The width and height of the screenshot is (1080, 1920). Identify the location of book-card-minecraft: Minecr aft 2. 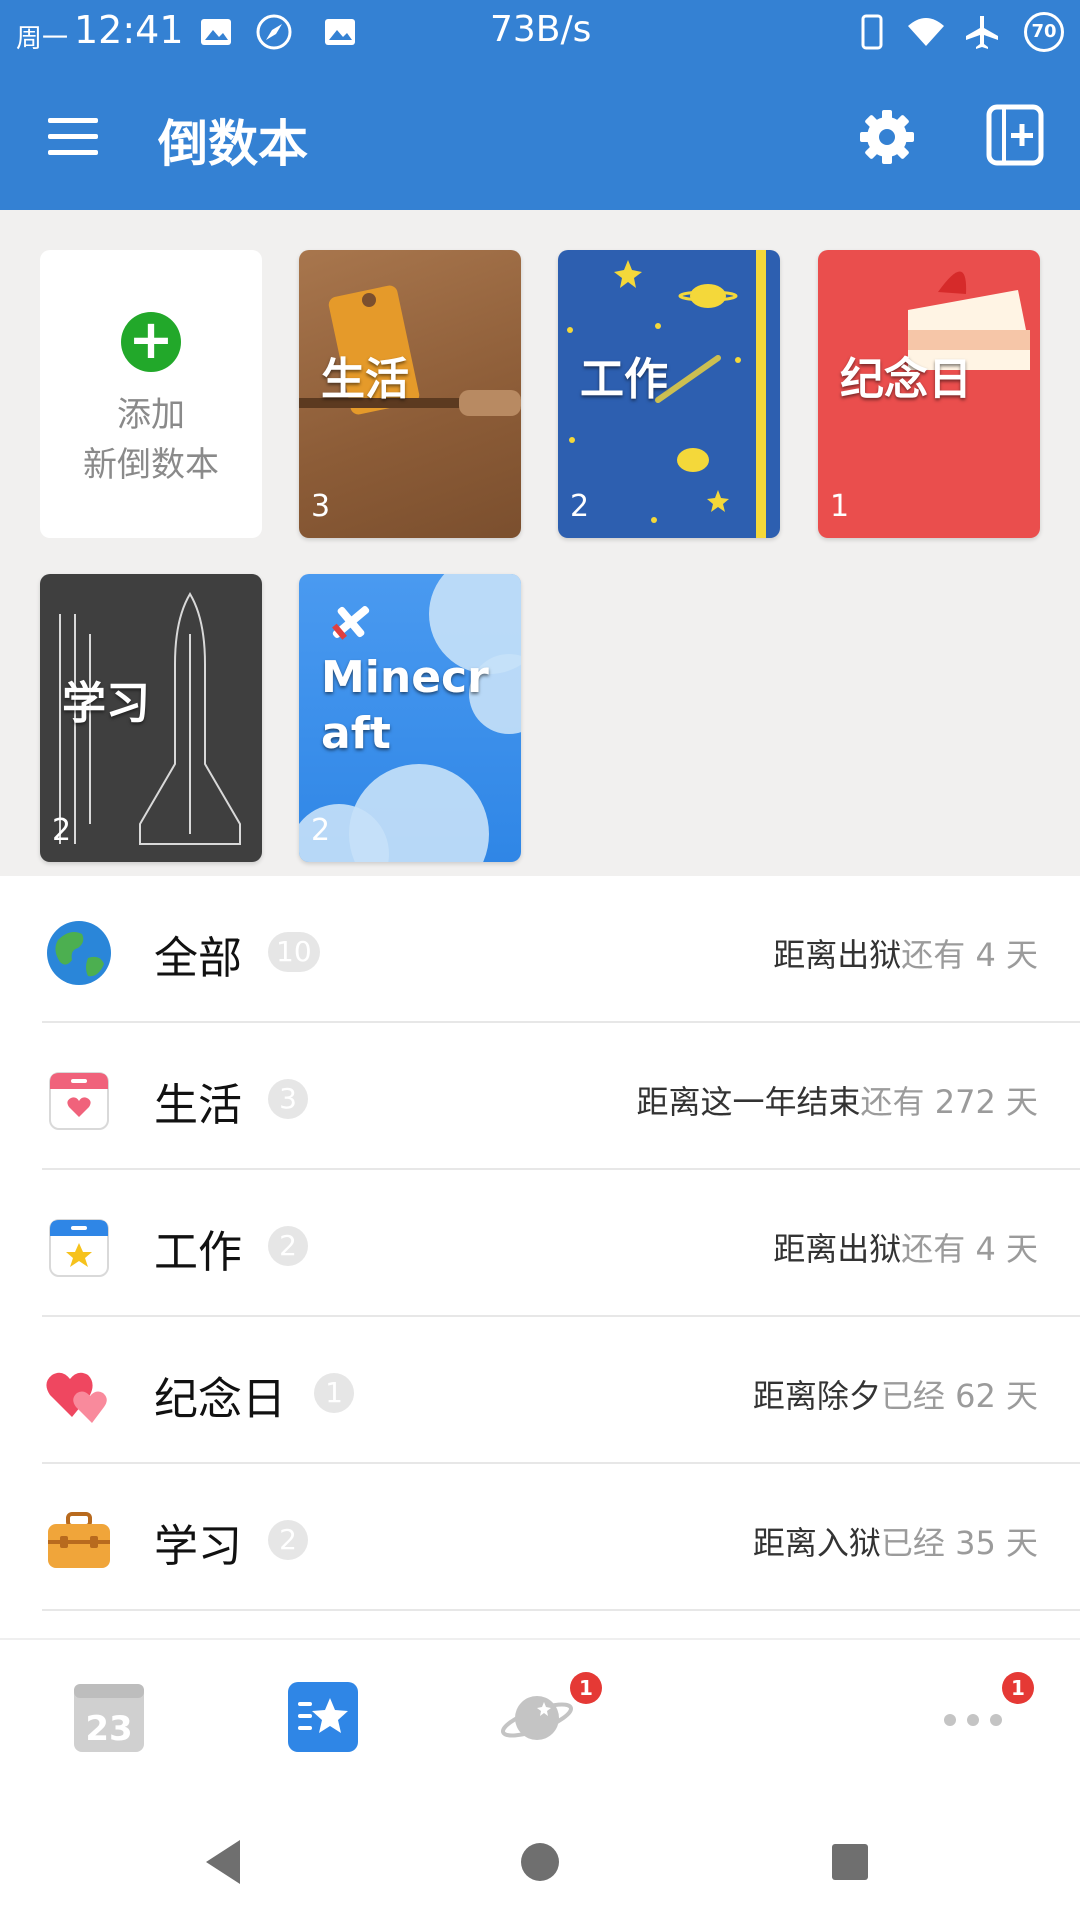
(410, 718).